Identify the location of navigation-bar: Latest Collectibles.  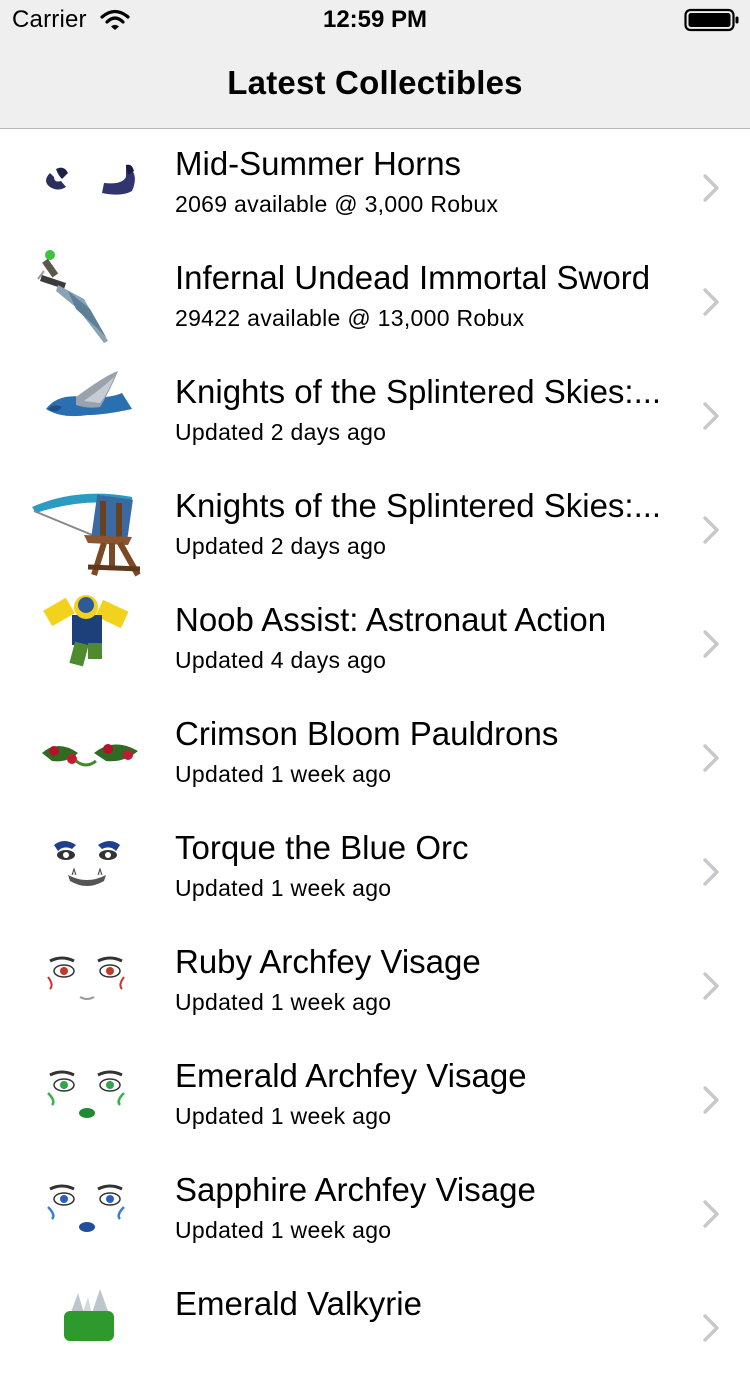
(375, 84).